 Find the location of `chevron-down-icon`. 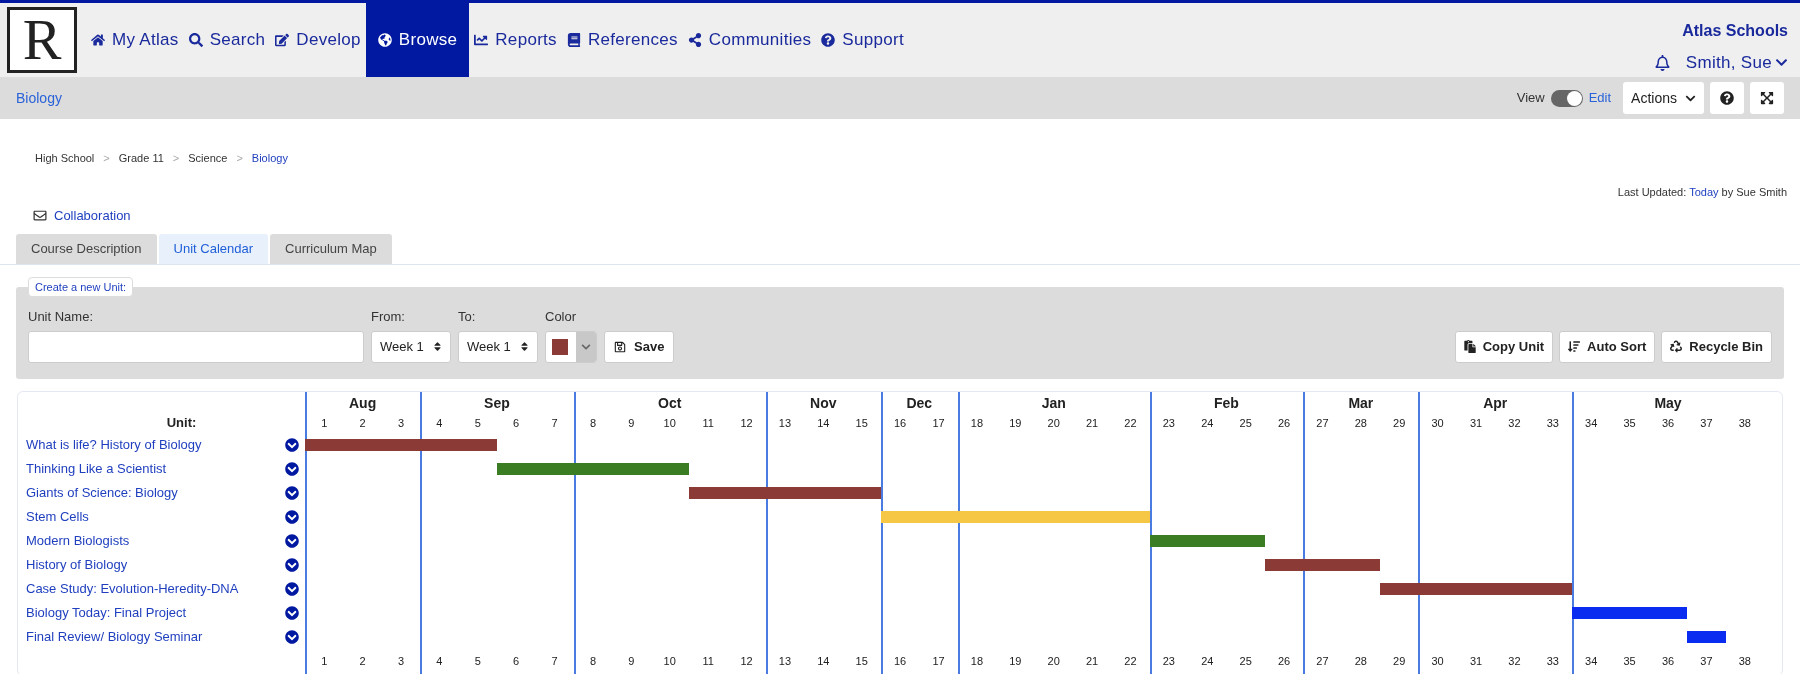

chevron-down-icon is located at coordinates (586, 346).